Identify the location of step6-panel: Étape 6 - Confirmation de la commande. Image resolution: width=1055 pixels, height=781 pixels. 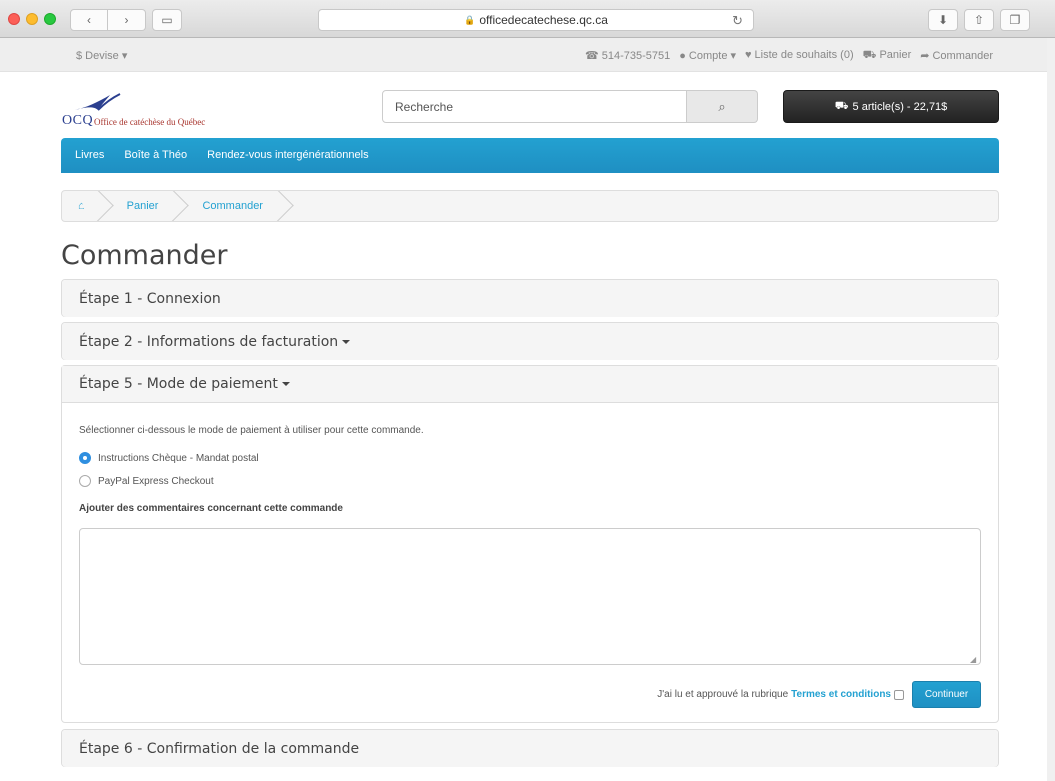
(530, 748).